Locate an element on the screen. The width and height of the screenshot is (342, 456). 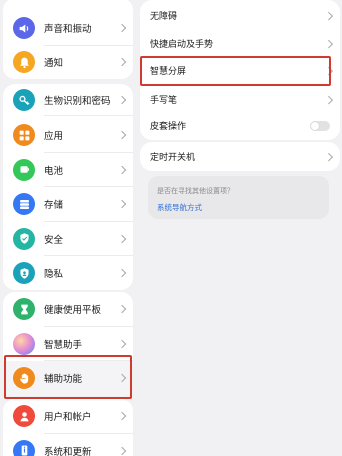
system-navigation-link: 系统导航方式 is located at coordinates (179, 207).